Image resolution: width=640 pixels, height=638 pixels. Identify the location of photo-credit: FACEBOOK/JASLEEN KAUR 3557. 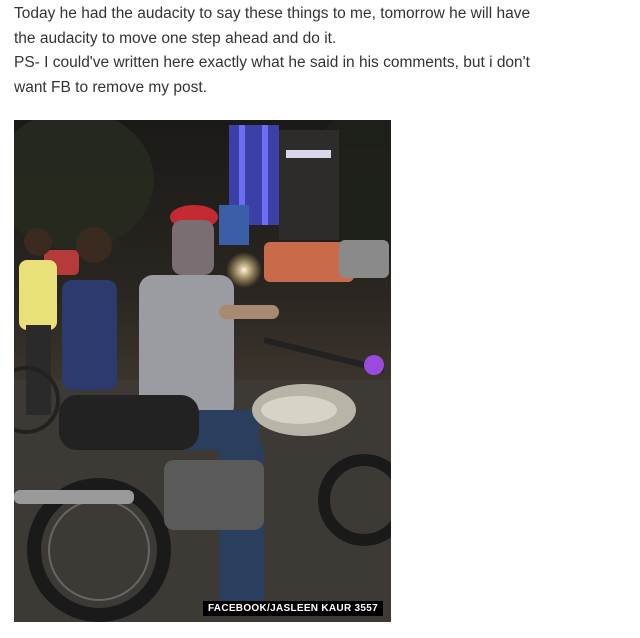
(292, 608).